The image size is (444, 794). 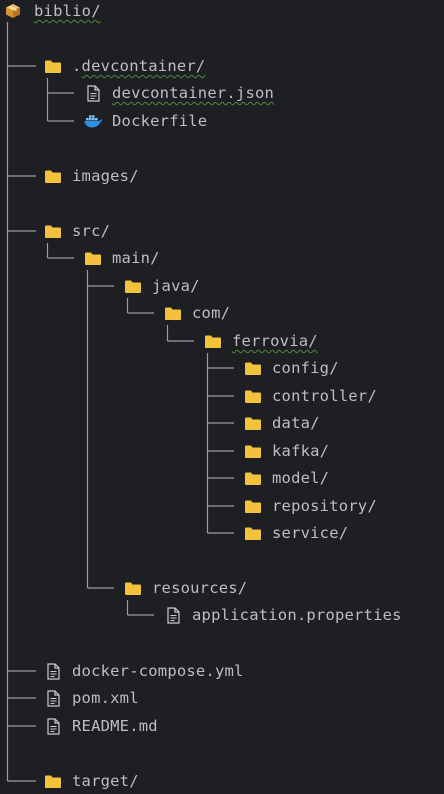 What do you see at coordinates (305, 368) in the screenshot?
I see `folder-name: config/` at bounding box center [305, 368].